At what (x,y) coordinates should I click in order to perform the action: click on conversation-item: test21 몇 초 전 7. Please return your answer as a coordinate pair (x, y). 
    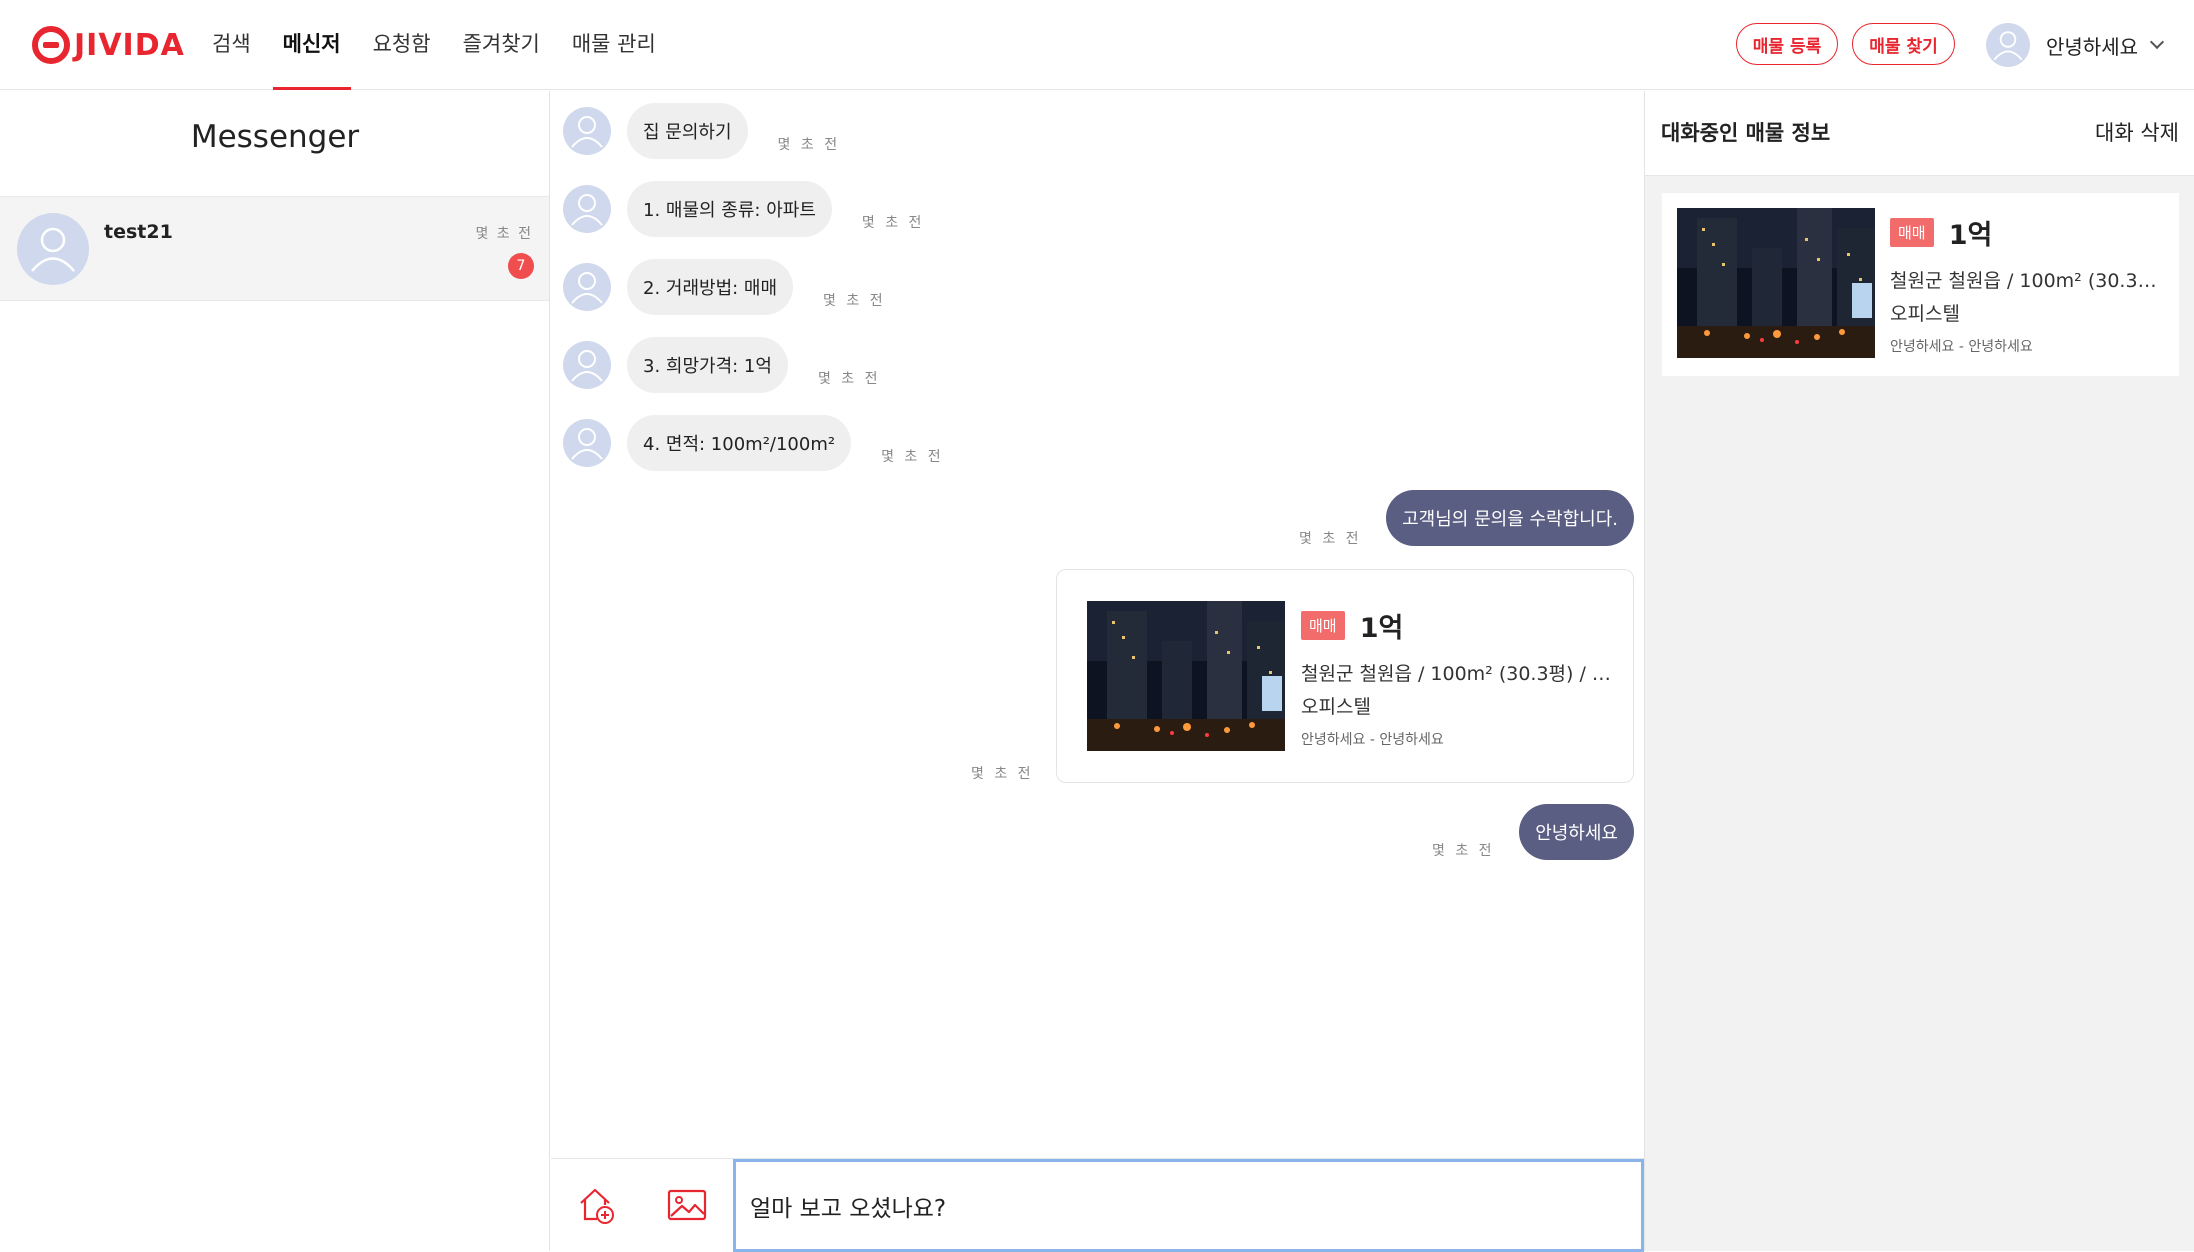
    Looking at the image, I should click on (274, 248).